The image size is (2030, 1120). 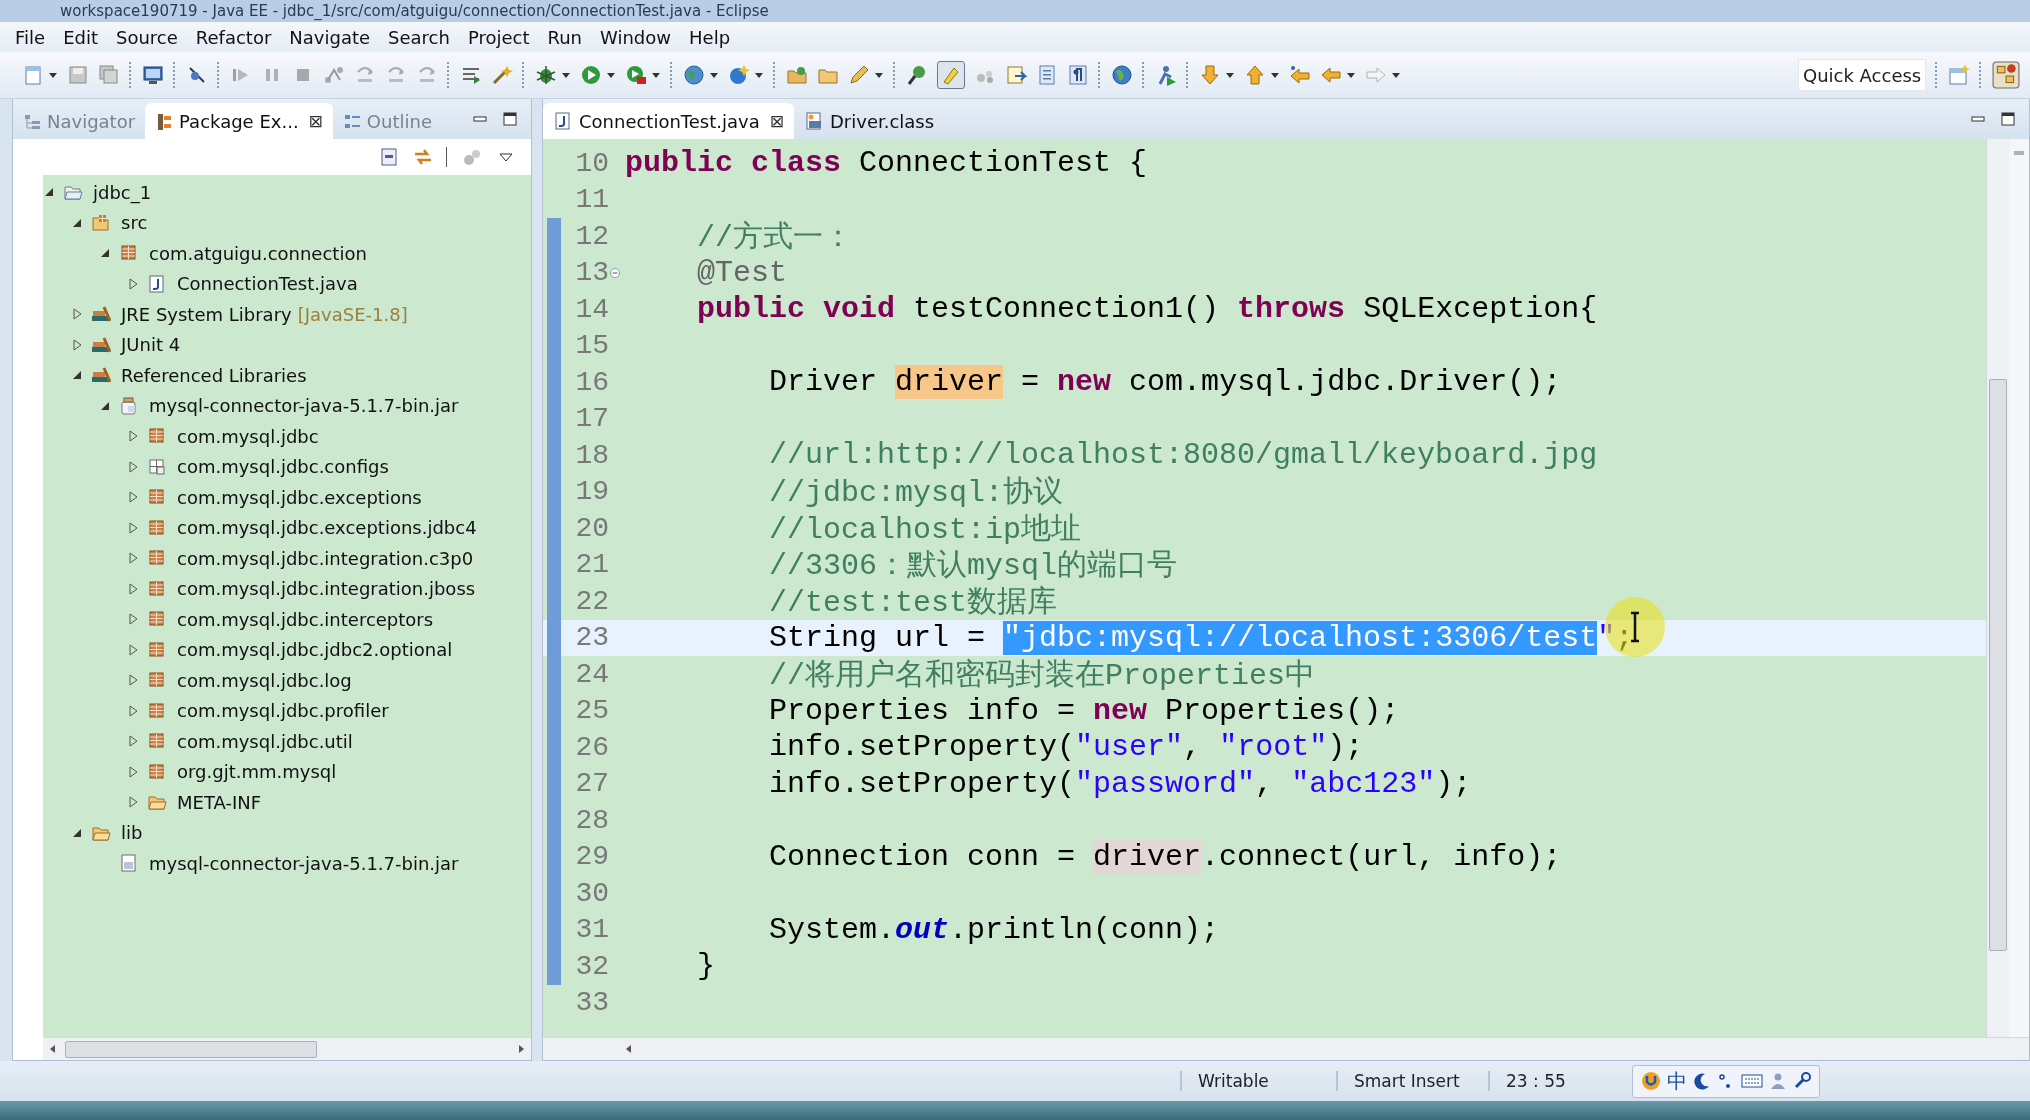 What do you see at coordinates (122, 192) in the screenshot?
I see `tree-item: jdbc_1` at bounding box center [122, 192].